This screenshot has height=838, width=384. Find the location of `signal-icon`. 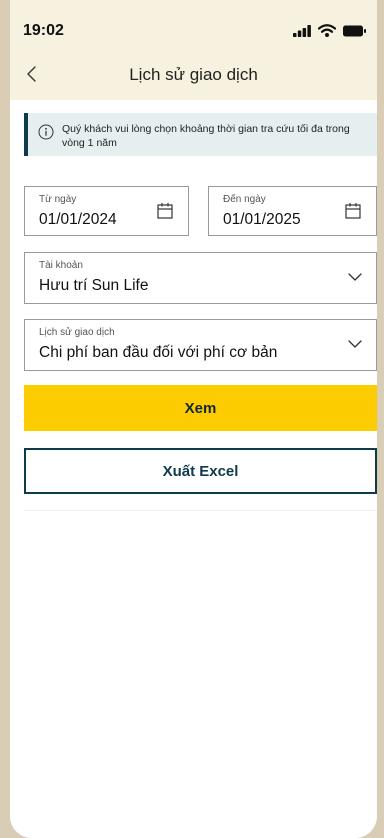

signal-icon is located at coordinates (302, 30).